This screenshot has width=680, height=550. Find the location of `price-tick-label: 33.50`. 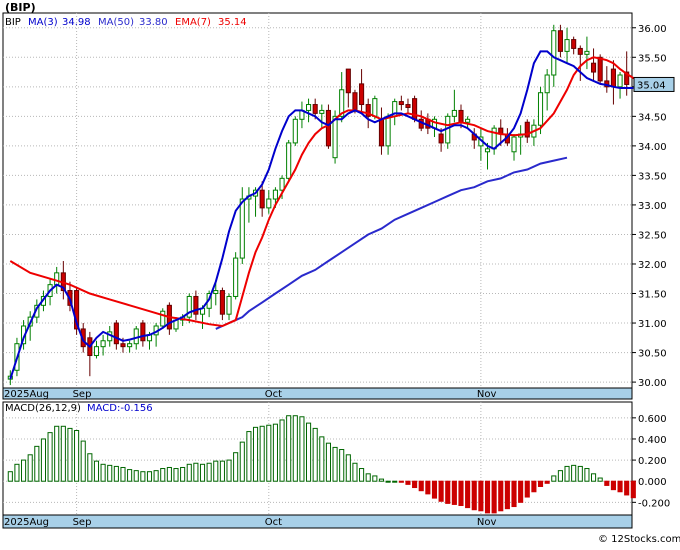

price-tick-label: 33.50 is located at coordinates (652, 176).